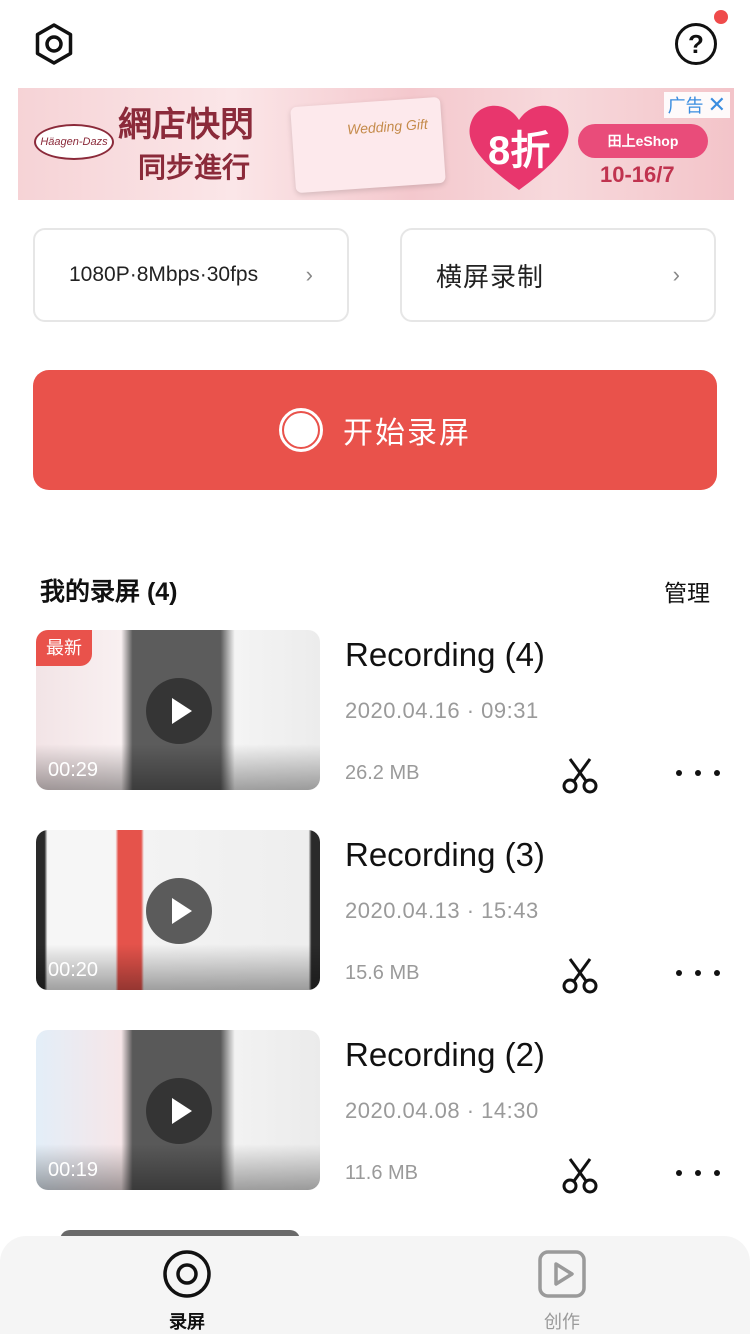 The image size is (750, 1334). What do you see at coordinates (717, 105) in the screenshot?
I see `close-icon: ✕` at bounding box center [717, 105].